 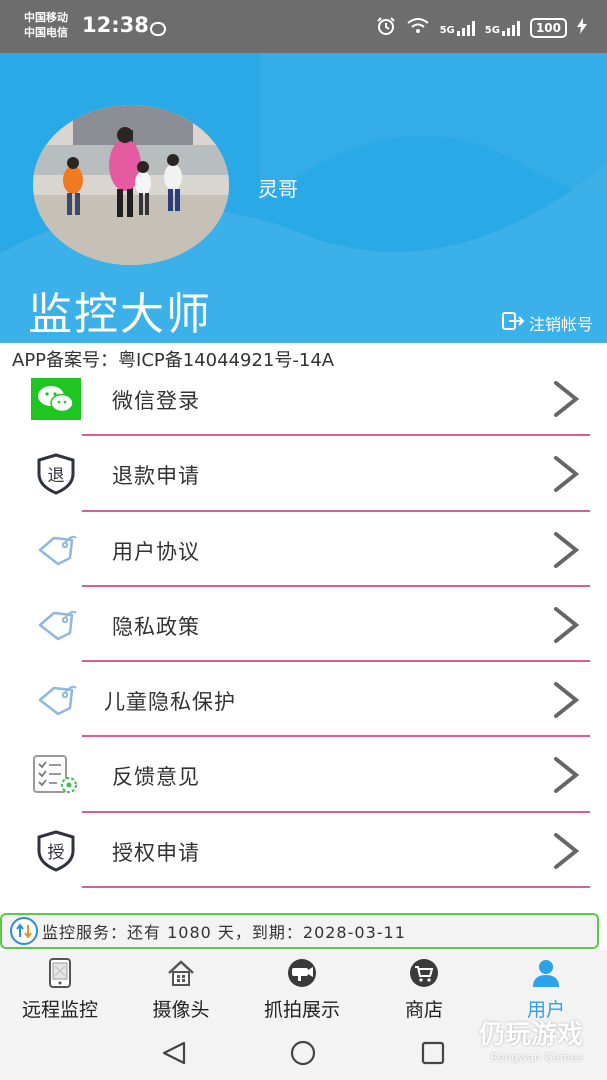 What do you see at coordinates (336, 887) in the screenshot?
I see `menu-divider` at bounding box center [336, 887].